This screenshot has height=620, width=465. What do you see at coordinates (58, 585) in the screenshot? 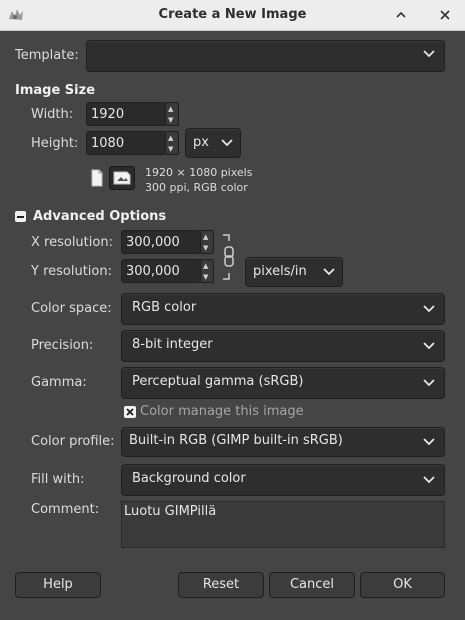
I see `help-button: Help` at bounding box center [58, 585].